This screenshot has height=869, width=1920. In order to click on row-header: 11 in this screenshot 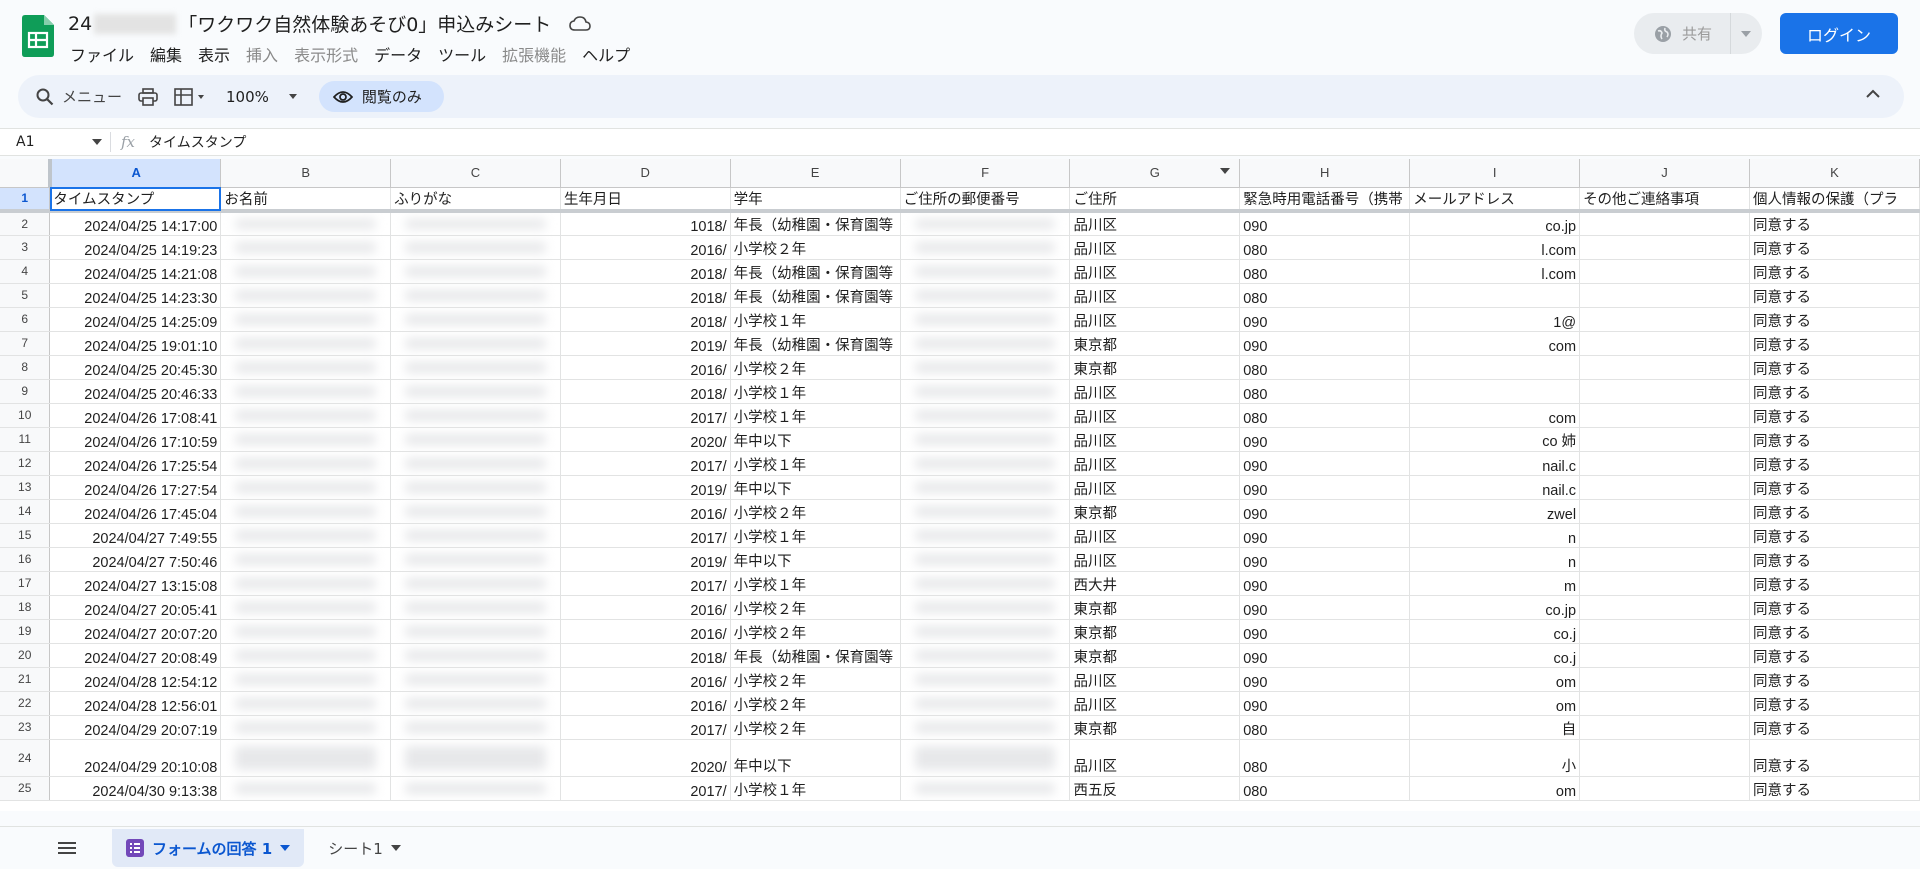, I will do `click(25, 439)`.